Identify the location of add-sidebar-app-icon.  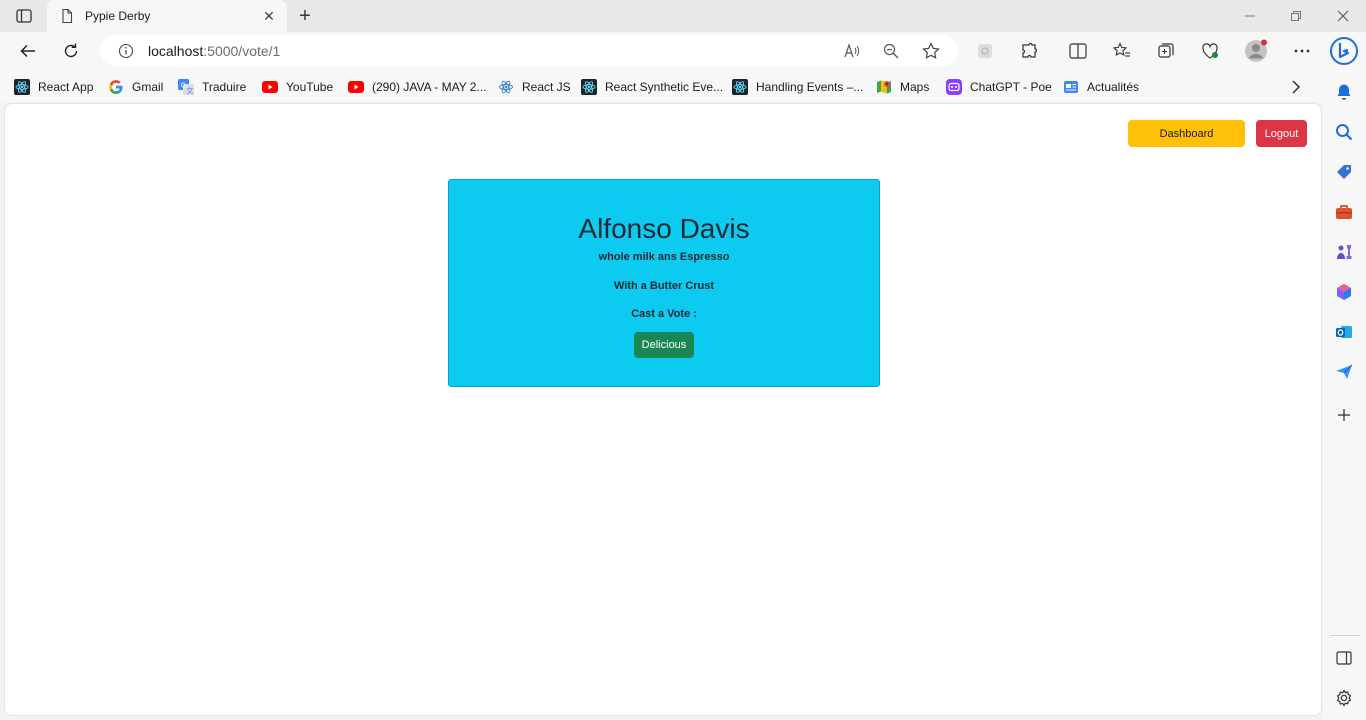
(1344, 415).